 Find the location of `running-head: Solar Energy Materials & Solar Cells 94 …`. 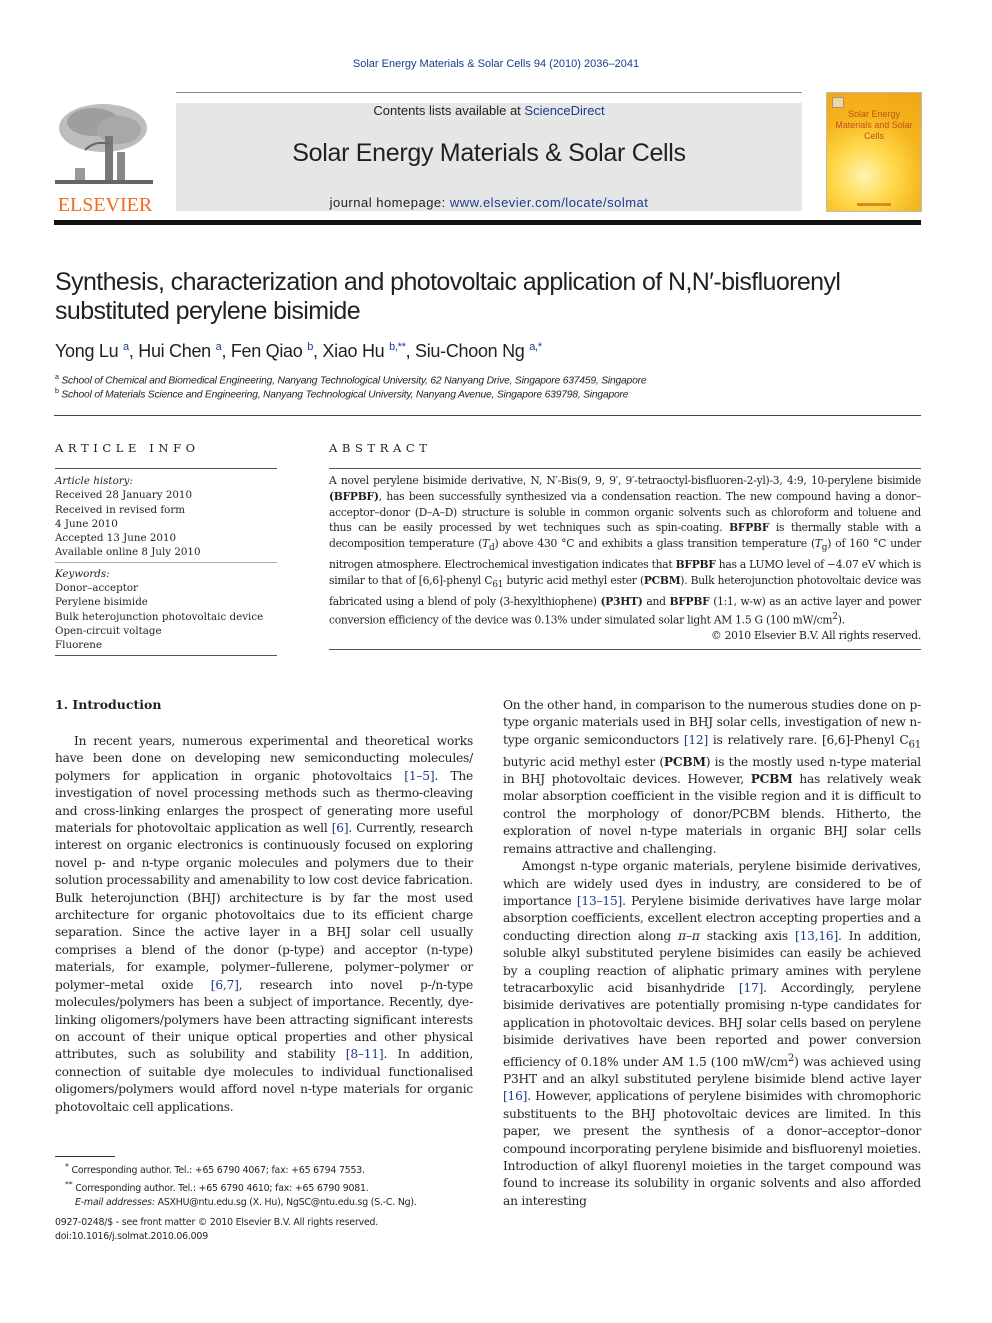

running-head: Solar Energy Materials & Solar Cells 94 … is located at coordinates (496, 64).